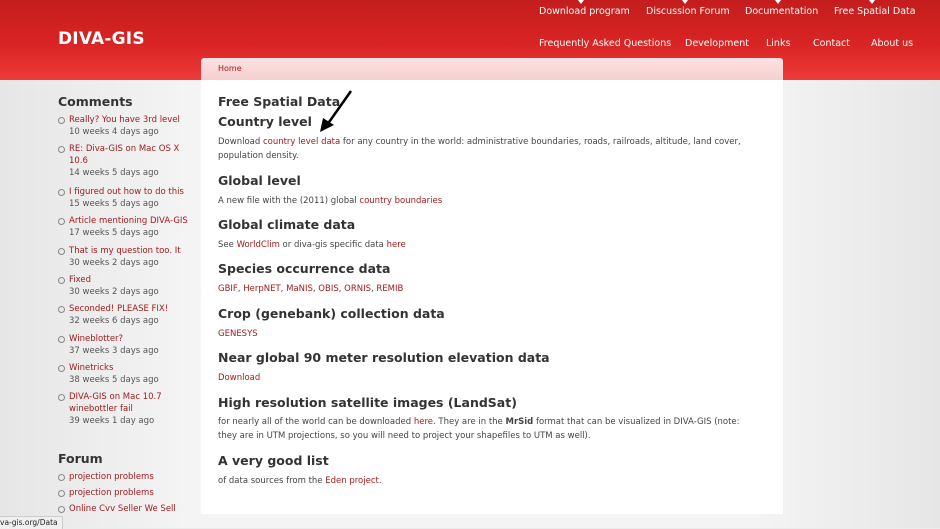 The height and width of the screenshot is (529, 940). Describe the element at coordinates (781, 11) in the screenshot. I see `nav-documentation: Documentation` at that location.